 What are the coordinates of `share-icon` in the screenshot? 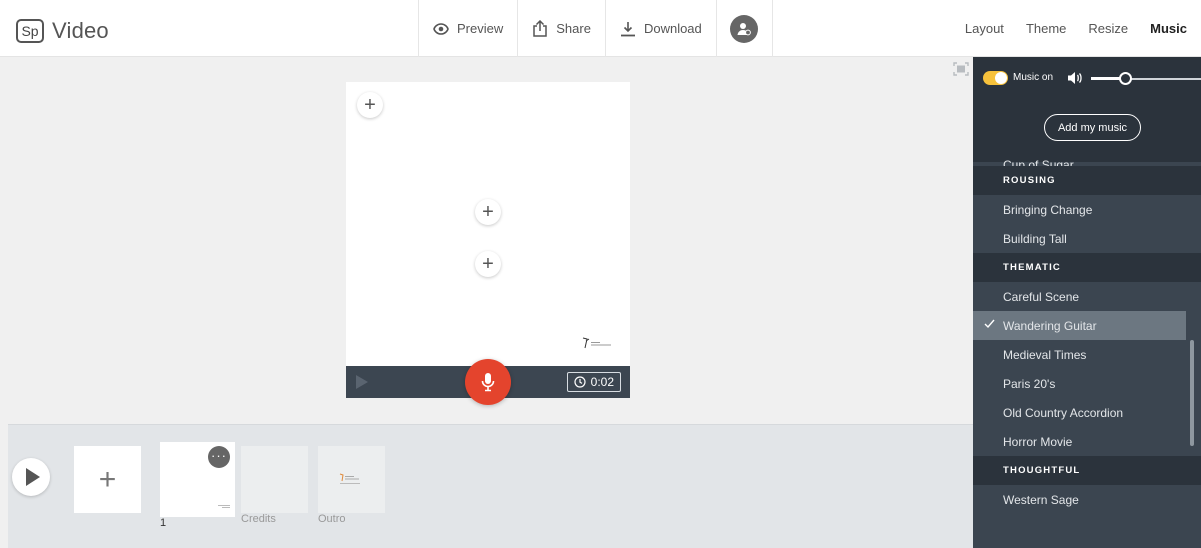 It's located at (540, 28).